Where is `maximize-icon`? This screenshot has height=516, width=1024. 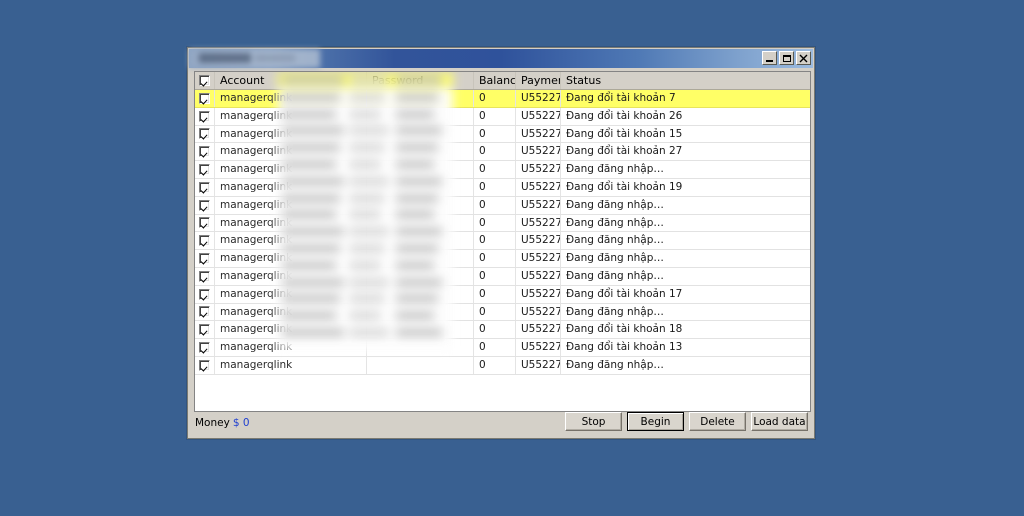
maximize-icon is located at coordinates (786, 58).